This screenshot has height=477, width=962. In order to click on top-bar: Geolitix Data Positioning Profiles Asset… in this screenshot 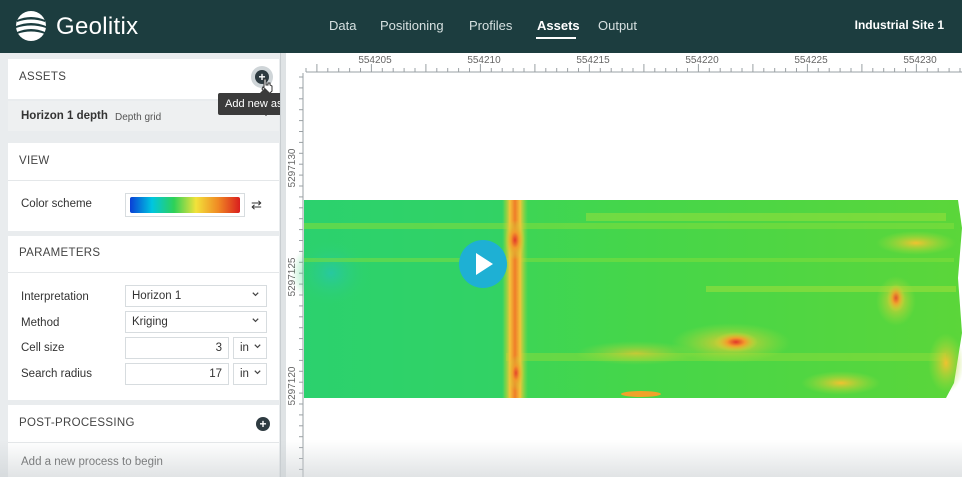, I will do `click(481, 26)`.